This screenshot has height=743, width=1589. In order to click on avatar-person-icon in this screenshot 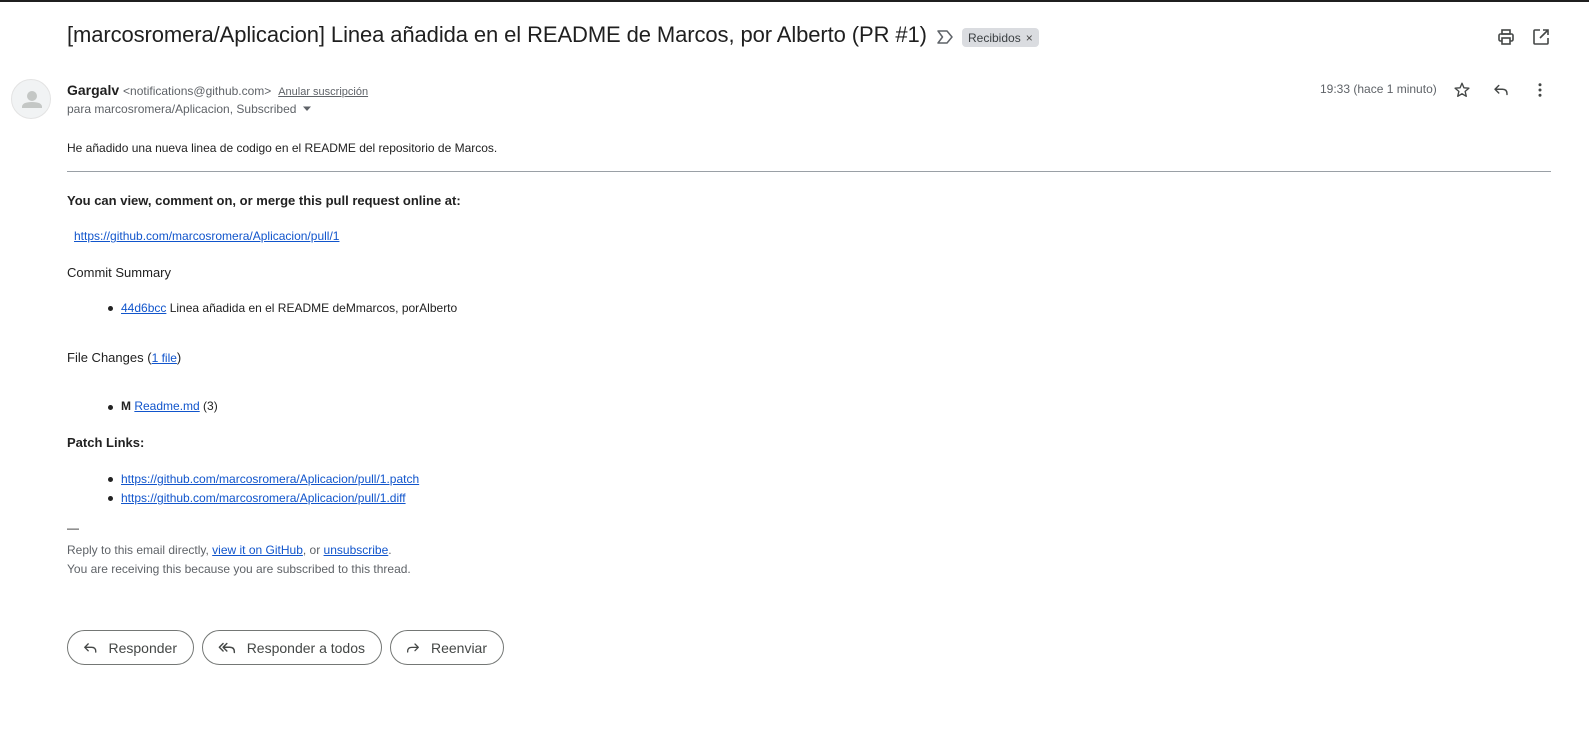, I will do `click(32, 99)`.